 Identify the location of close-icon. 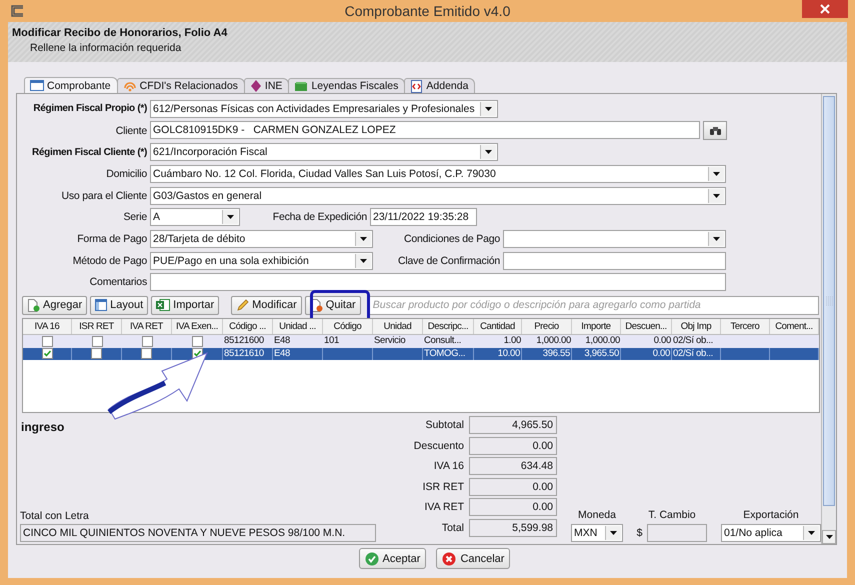
(825, 9).